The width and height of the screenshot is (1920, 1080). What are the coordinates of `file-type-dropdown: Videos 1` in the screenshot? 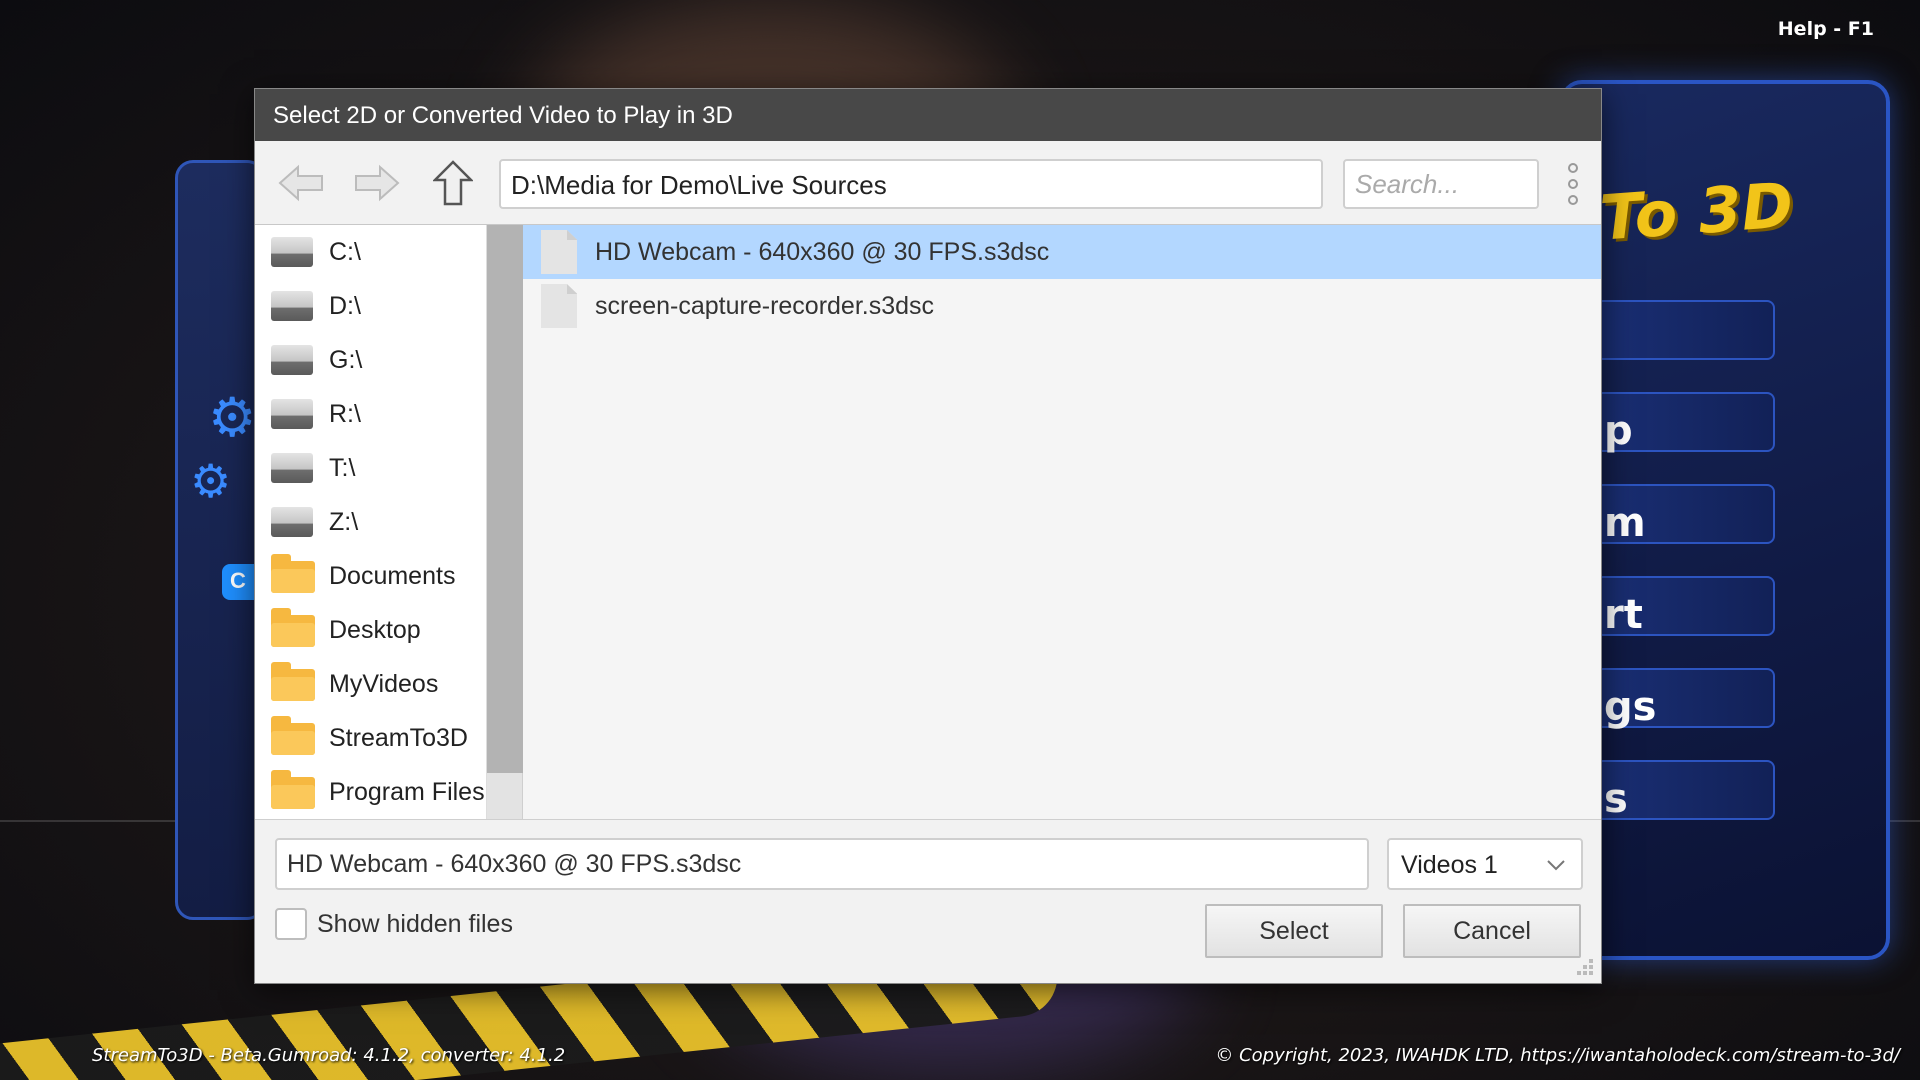 It's located at (1485, 864).